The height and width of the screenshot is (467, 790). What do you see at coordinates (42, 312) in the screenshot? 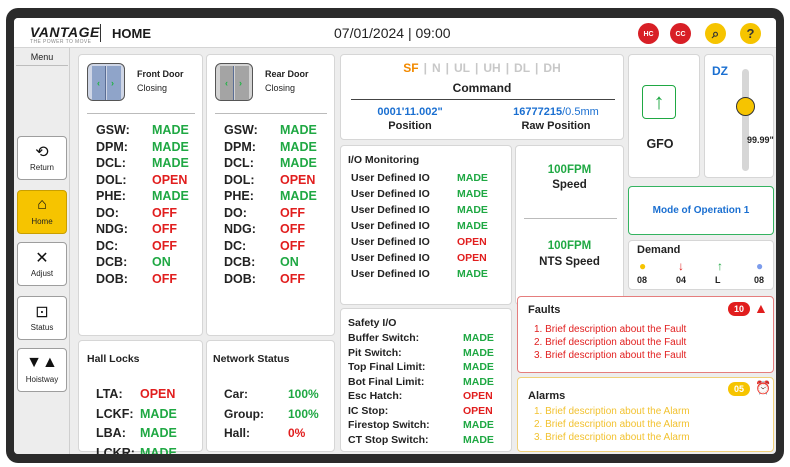
I see `status-icon: ⊡` at bounding box center [42, 312].